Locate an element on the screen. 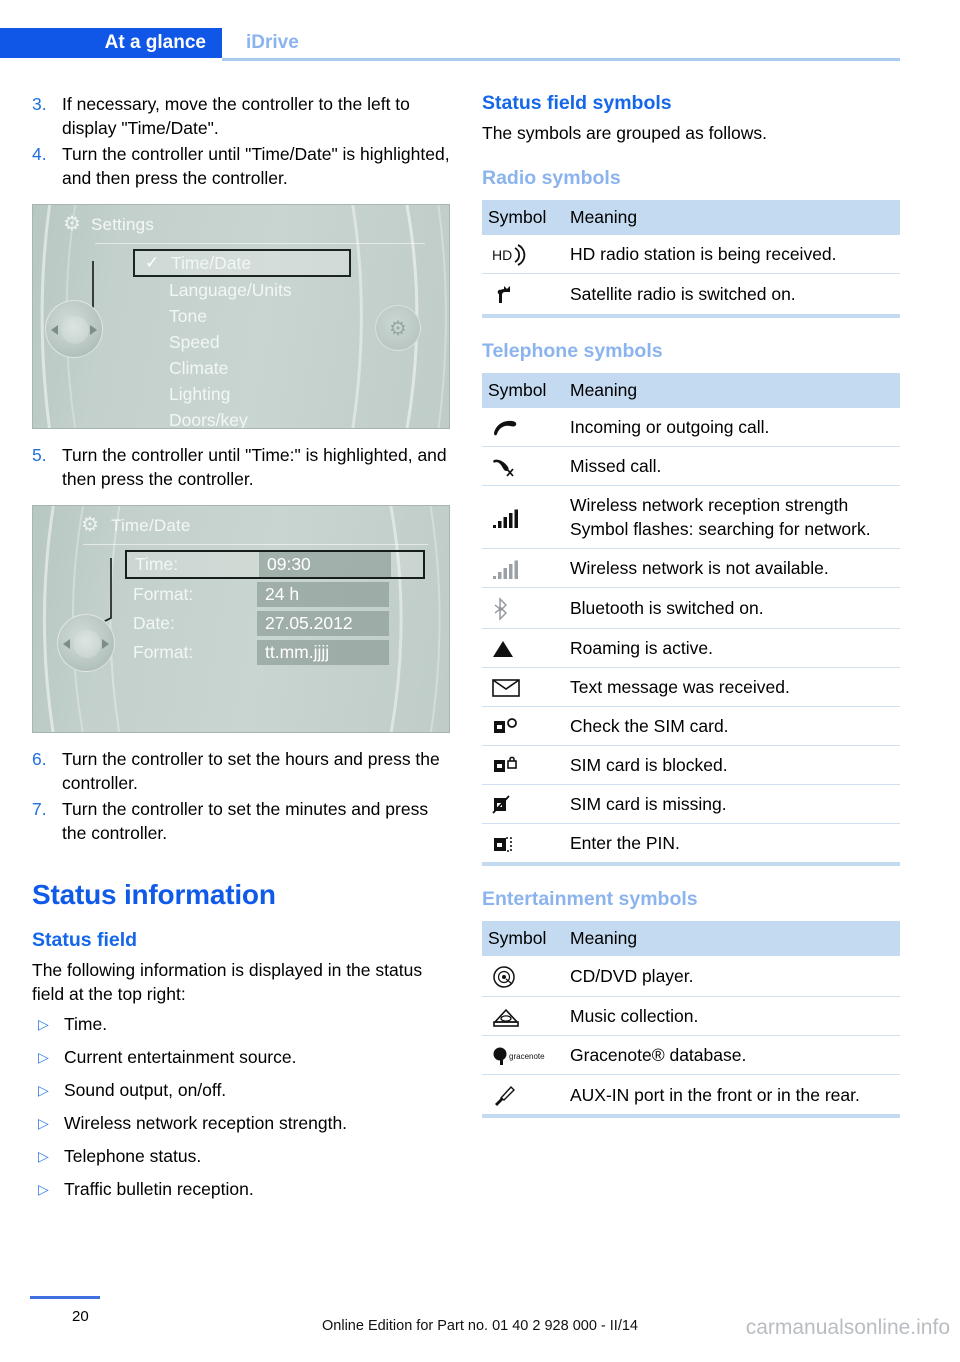  table-row: Check the SIM card. is located at coordinates (691, 726).